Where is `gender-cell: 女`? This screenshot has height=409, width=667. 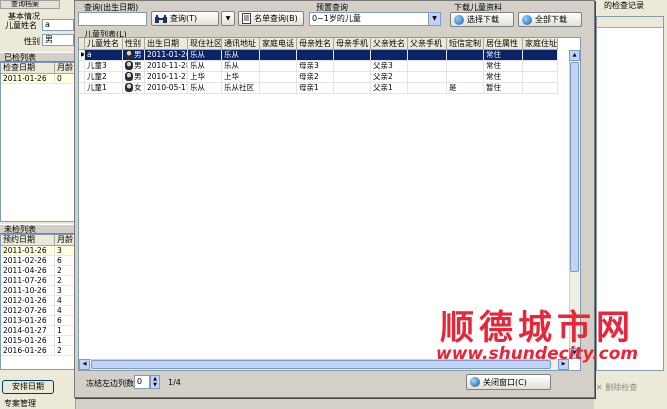 gender-cell: 女 is located at coordinates (134, 88).